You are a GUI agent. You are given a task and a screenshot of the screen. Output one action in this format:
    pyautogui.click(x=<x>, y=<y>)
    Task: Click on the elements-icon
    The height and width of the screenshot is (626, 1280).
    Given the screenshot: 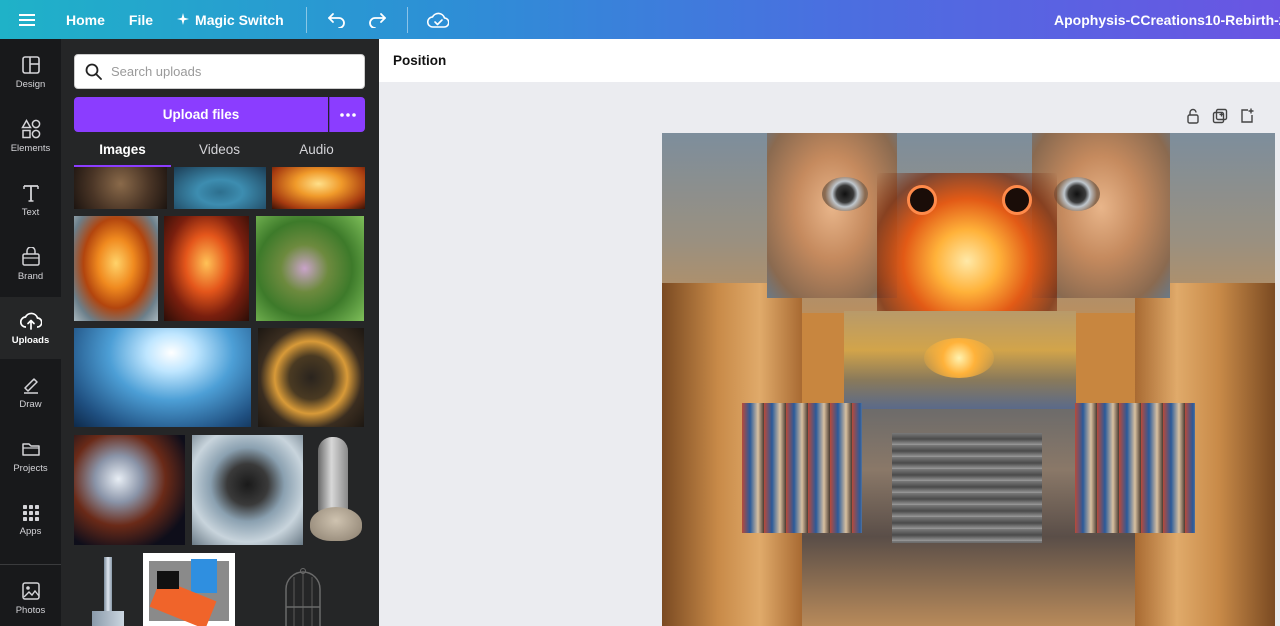 What is the action you would take?
    pyautogui.click(x=30, y=128)
    